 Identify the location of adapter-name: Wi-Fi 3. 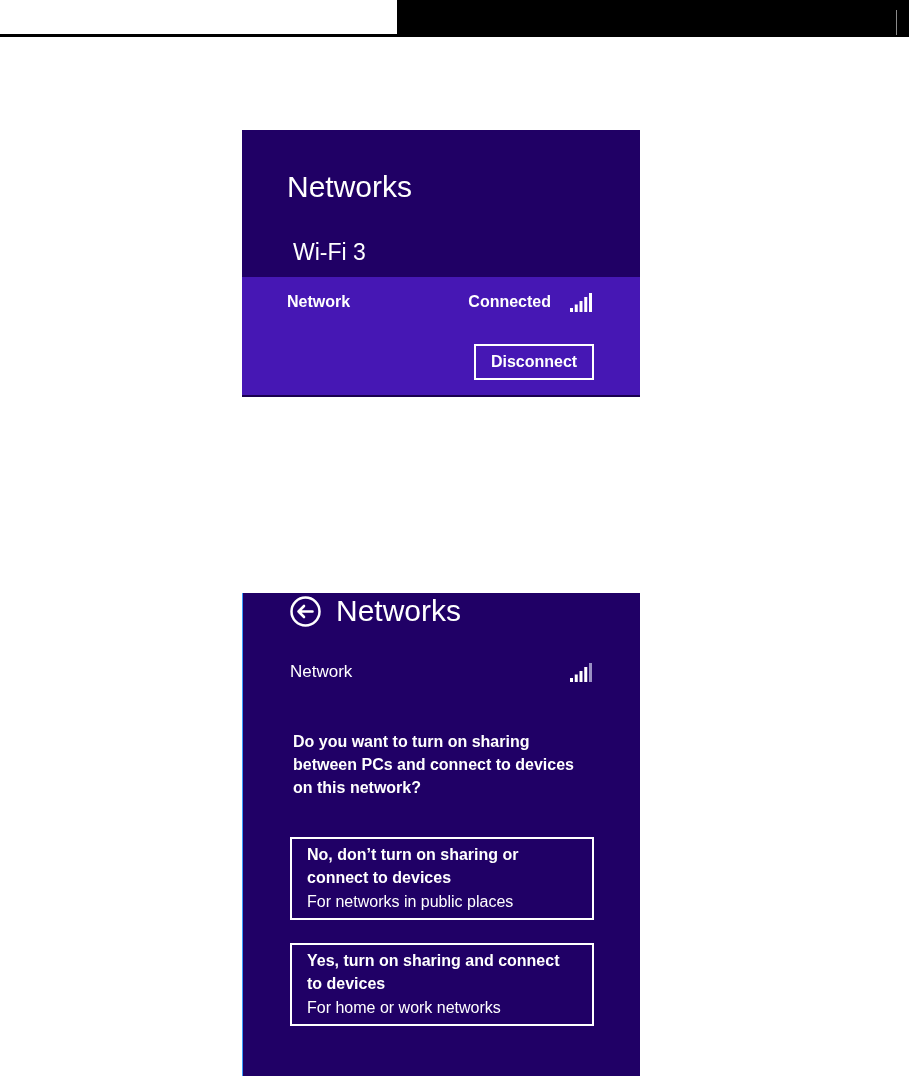
(330, 252).